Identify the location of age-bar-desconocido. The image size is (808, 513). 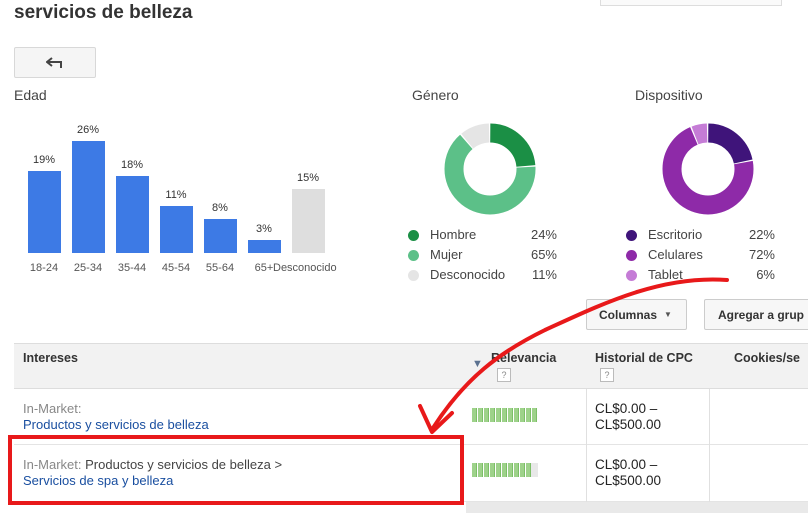
(308, 220).